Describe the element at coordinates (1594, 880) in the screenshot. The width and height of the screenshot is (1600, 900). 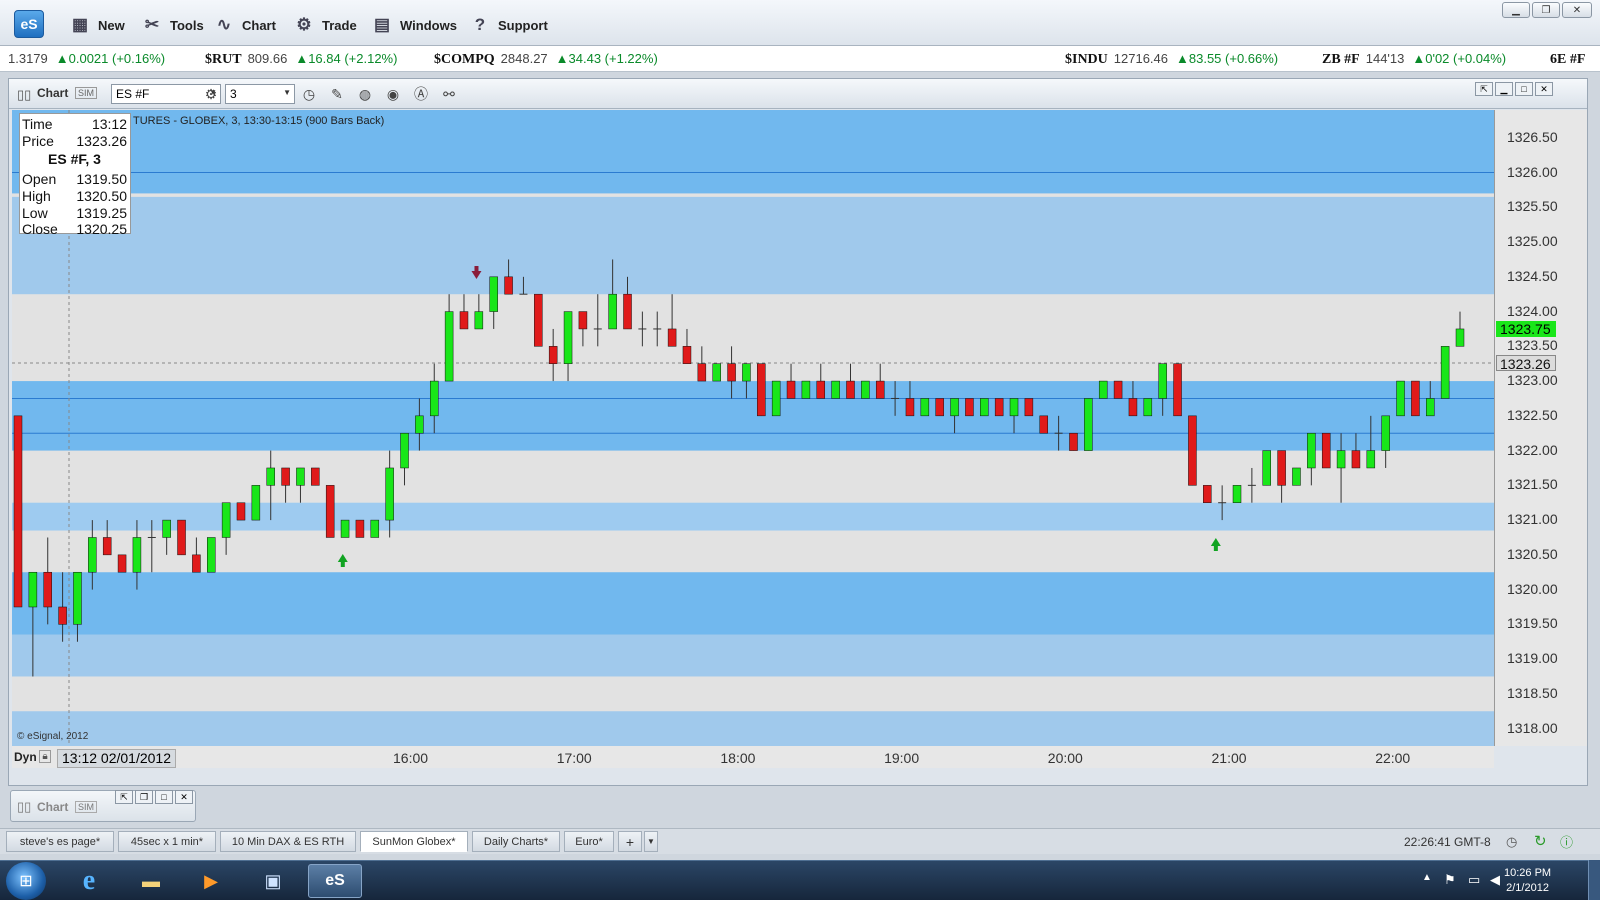
I see `show-desktop-button` at that location.